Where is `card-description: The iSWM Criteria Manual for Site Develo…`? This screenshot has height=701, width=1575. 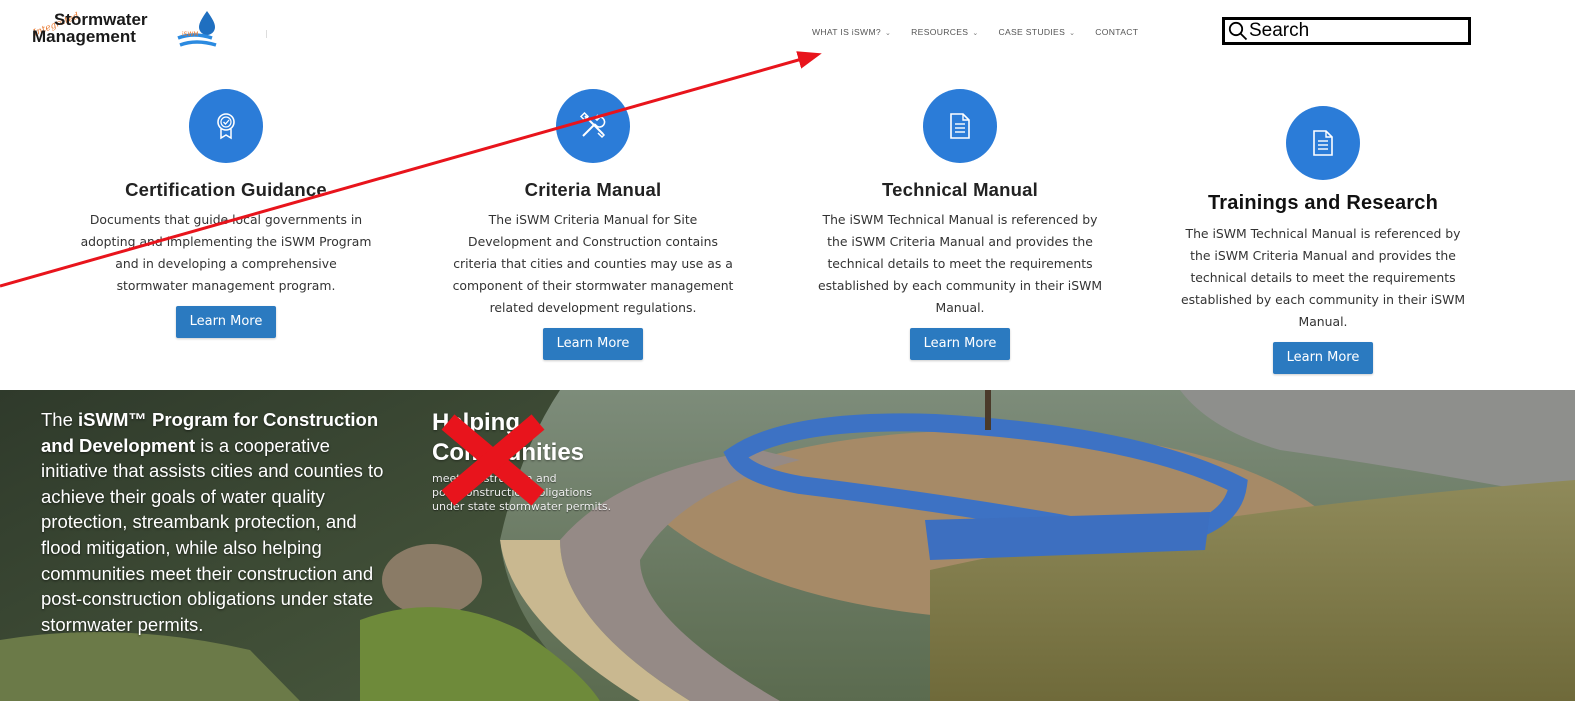 card-description: The iSWM Criteria Manual for Site Develo… is located at coordinates (593, 264).